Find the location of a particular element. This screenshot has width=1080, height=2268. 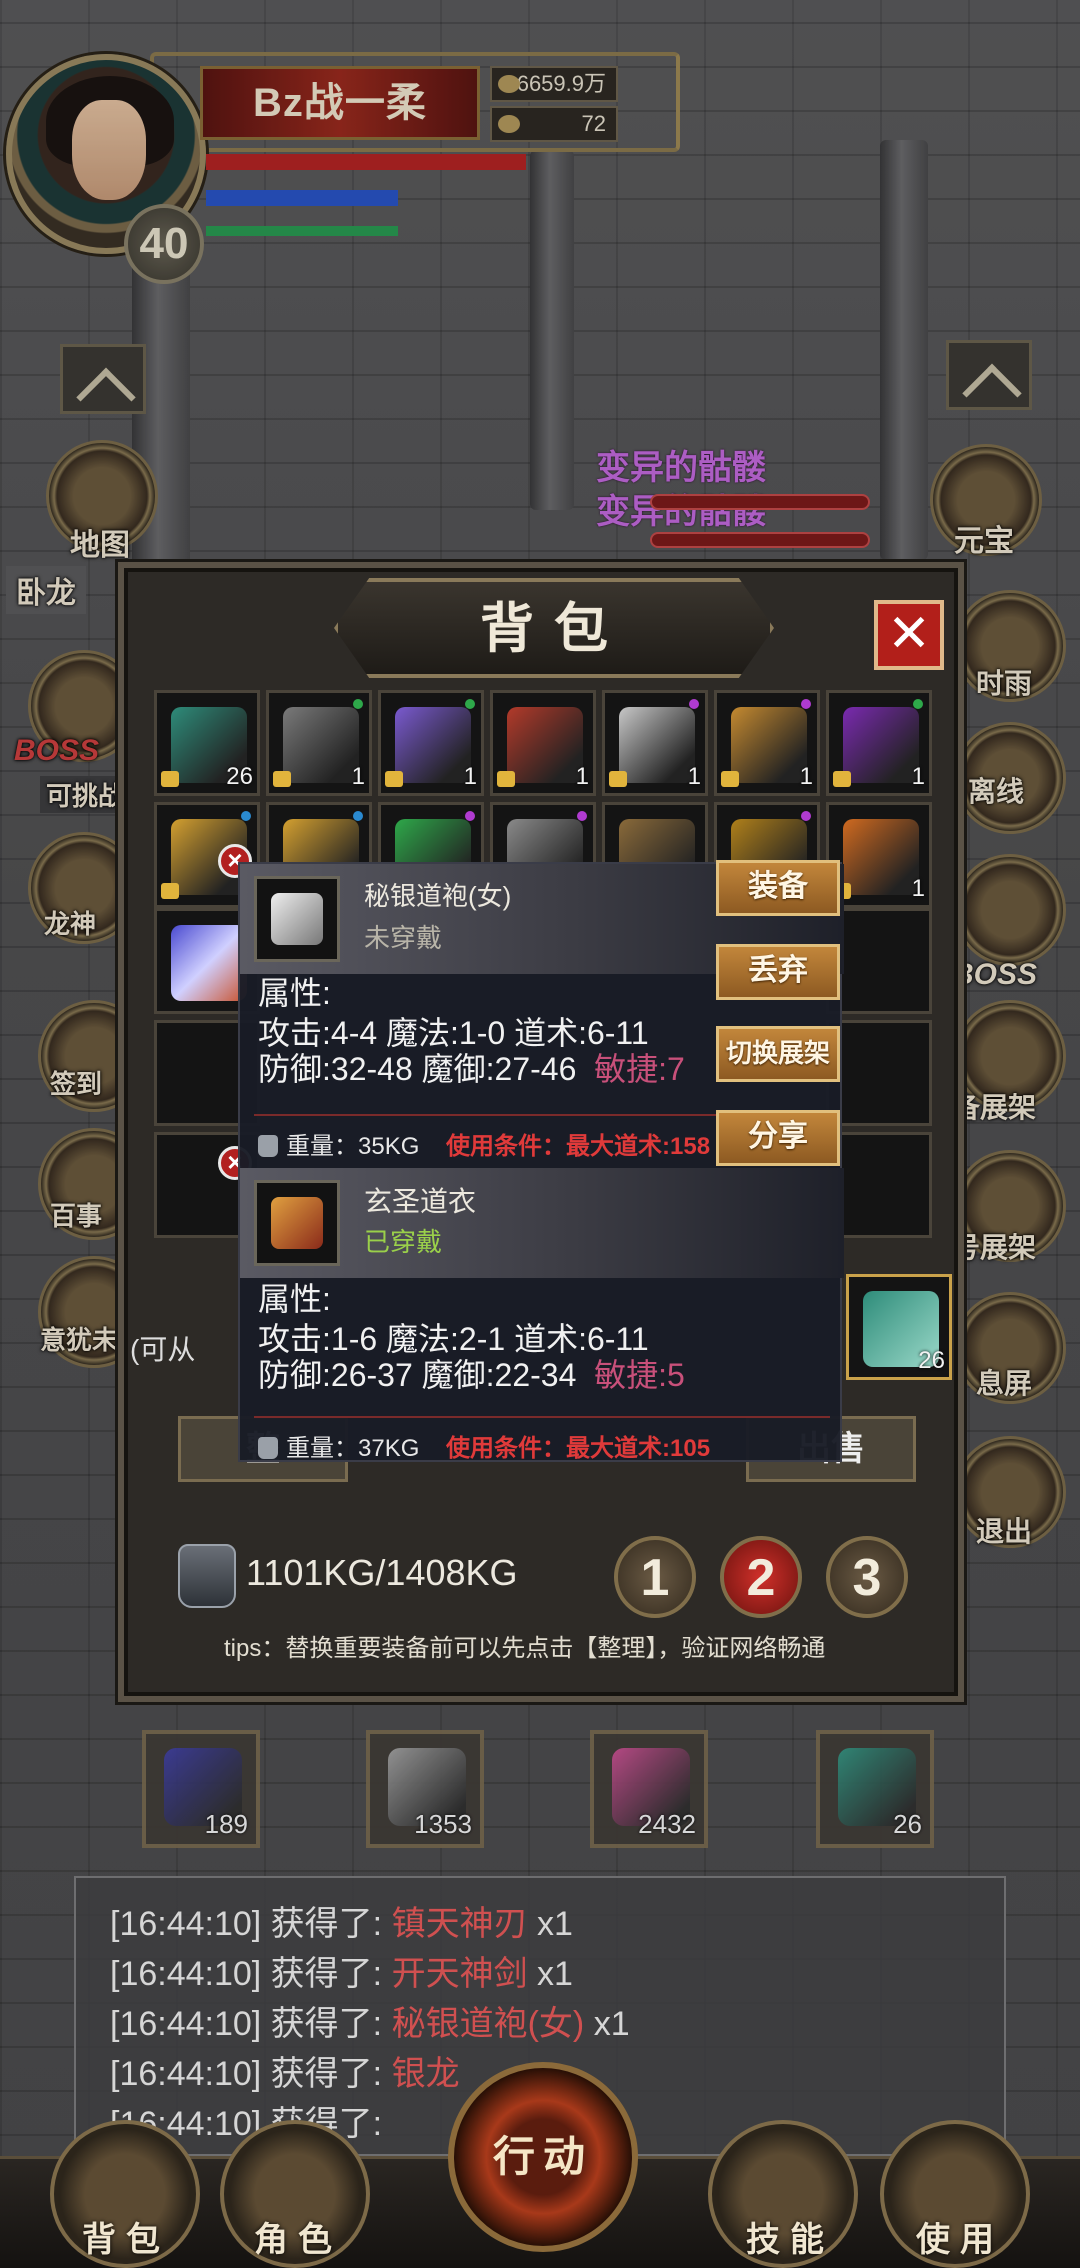

quick-item-slot: 2432 is located at coordinates (649, 1789).